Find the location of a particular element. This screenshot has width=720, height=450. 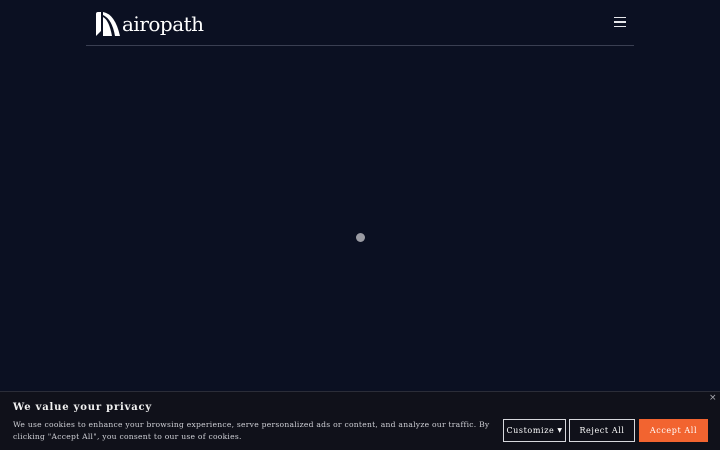

close-icon: × is located at coordinates (713, 398).